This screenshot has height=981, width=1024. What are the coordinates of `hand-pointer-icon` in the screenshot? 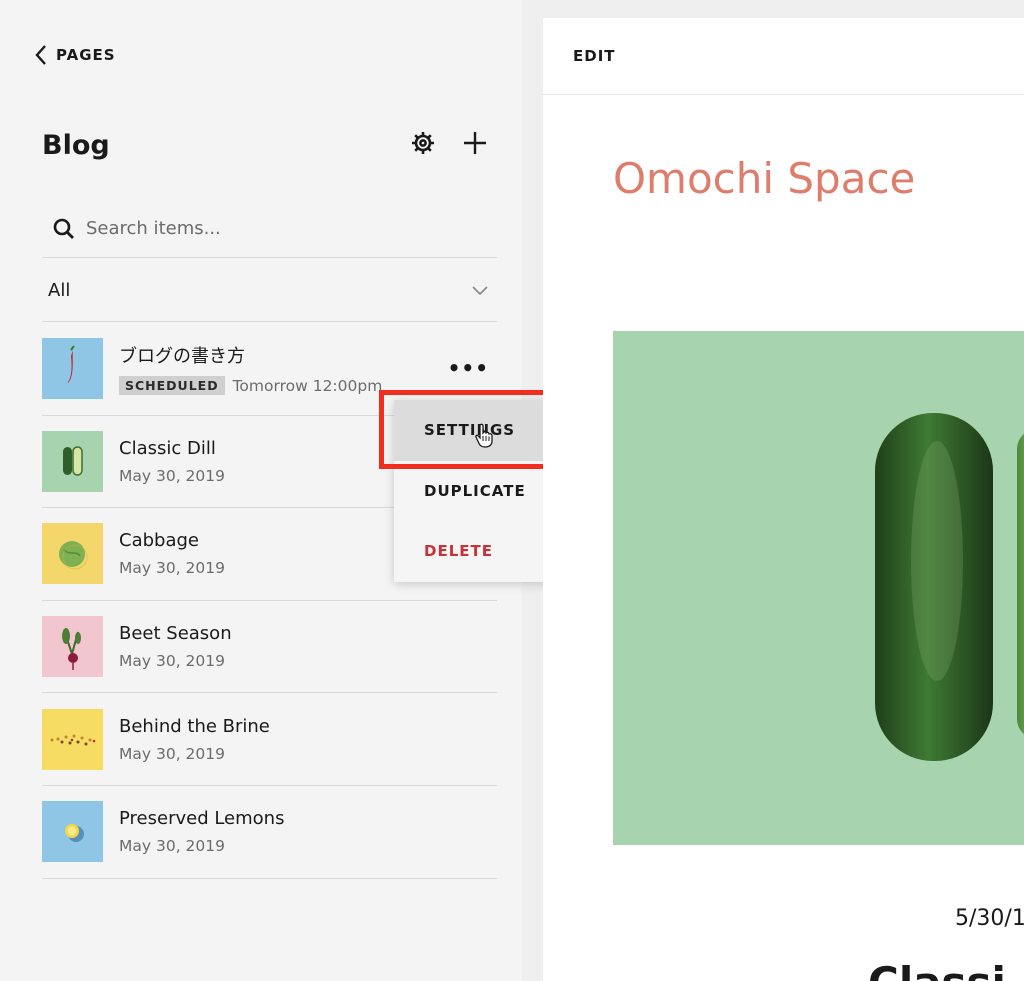 It's located at (484, 435).